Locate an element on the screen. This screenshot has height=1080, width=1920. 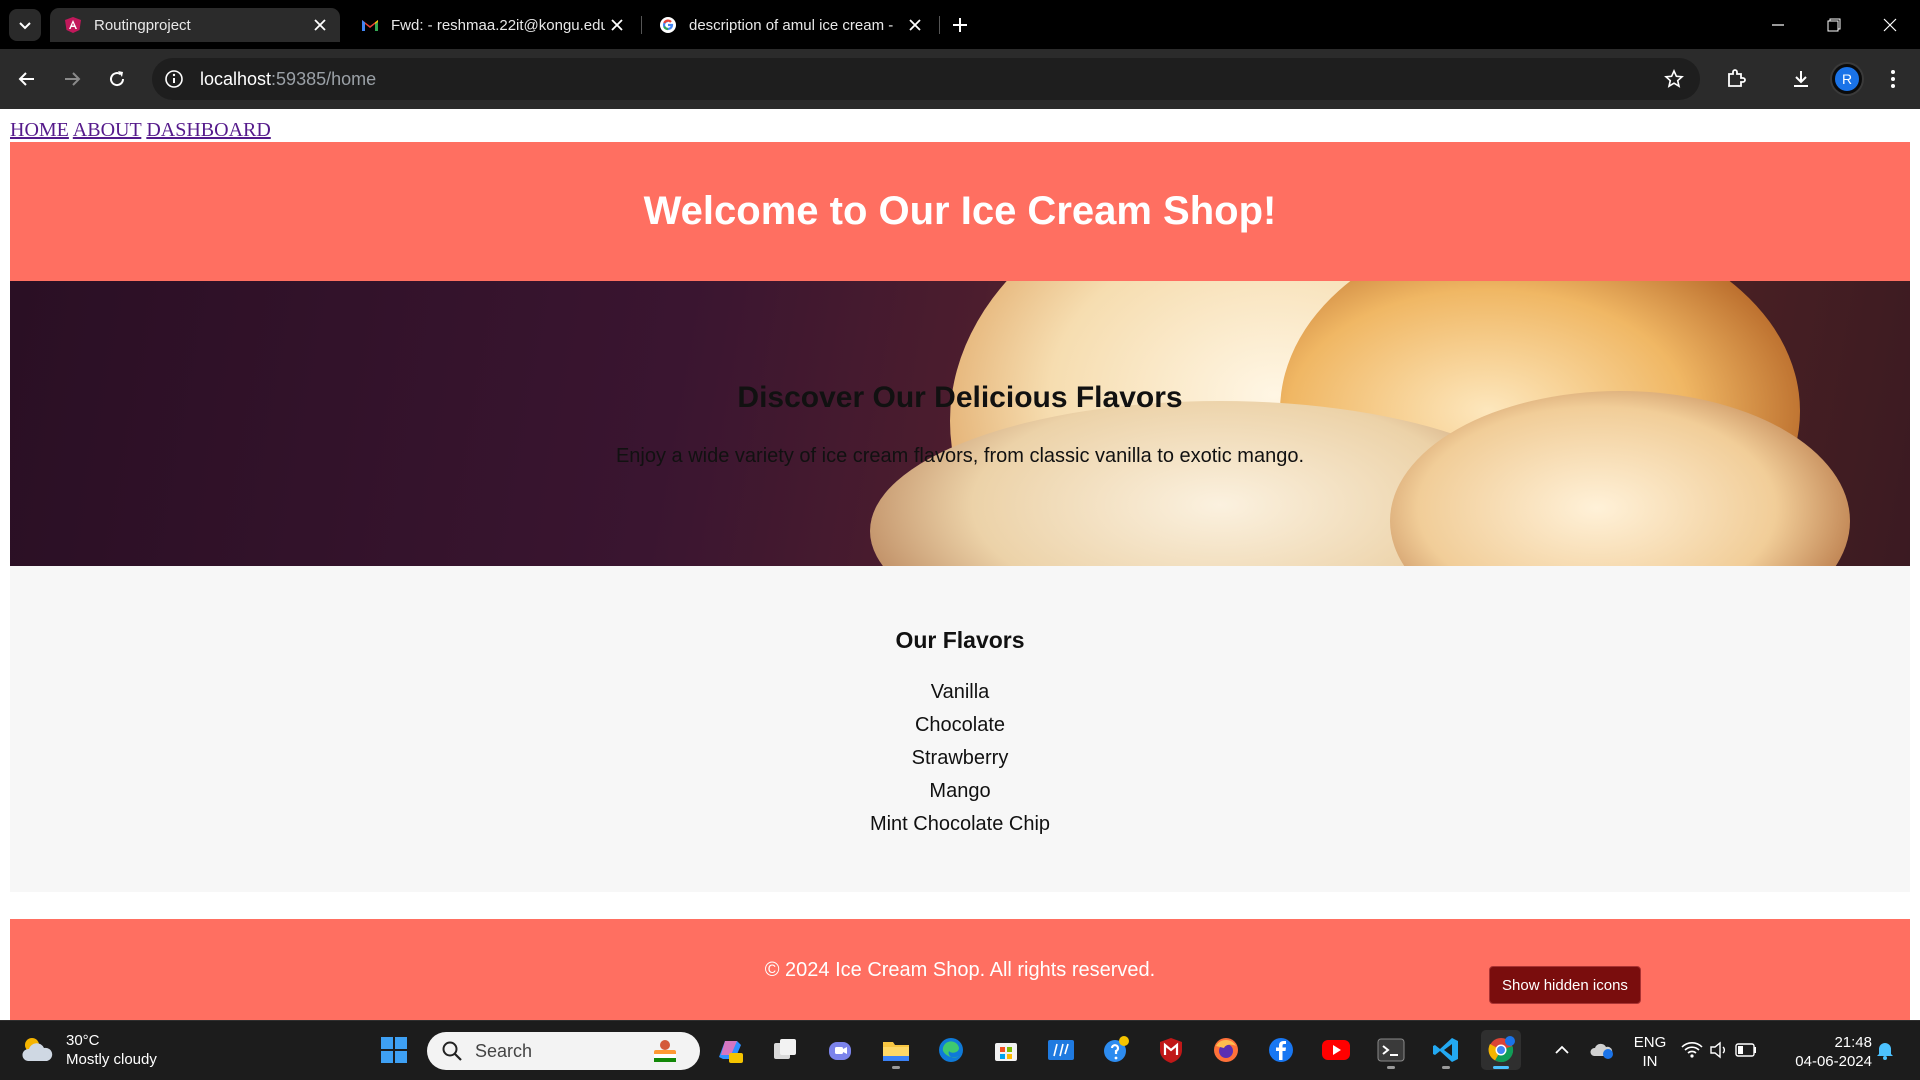
url-path: :59385/home is located at coordinates (324, 78).